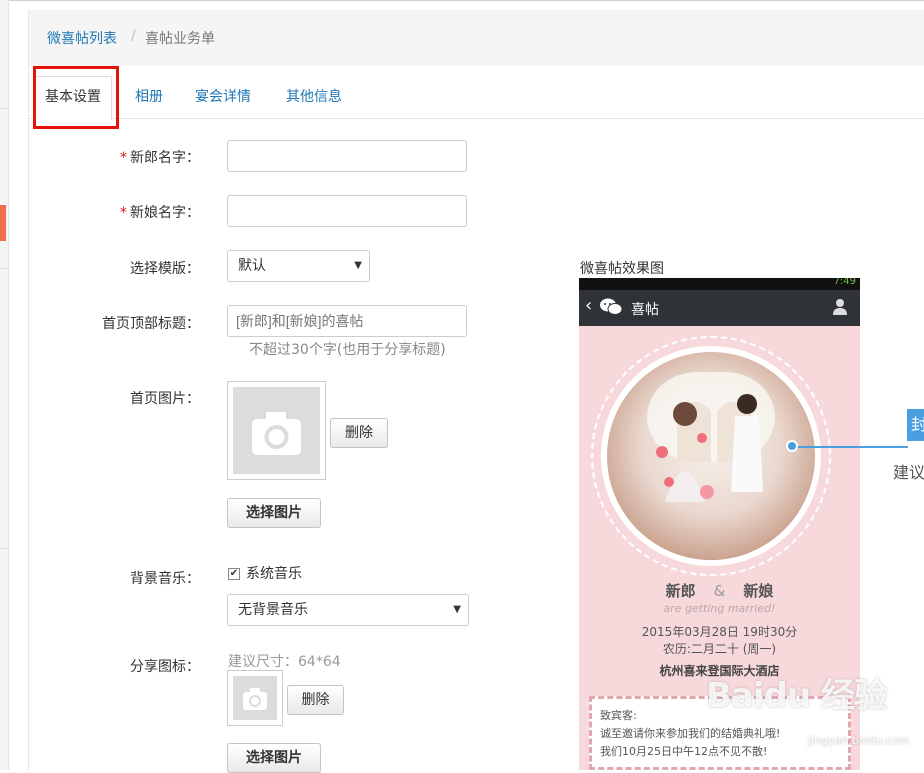  I want to click on check-icon: ✔, so click(234, 573).